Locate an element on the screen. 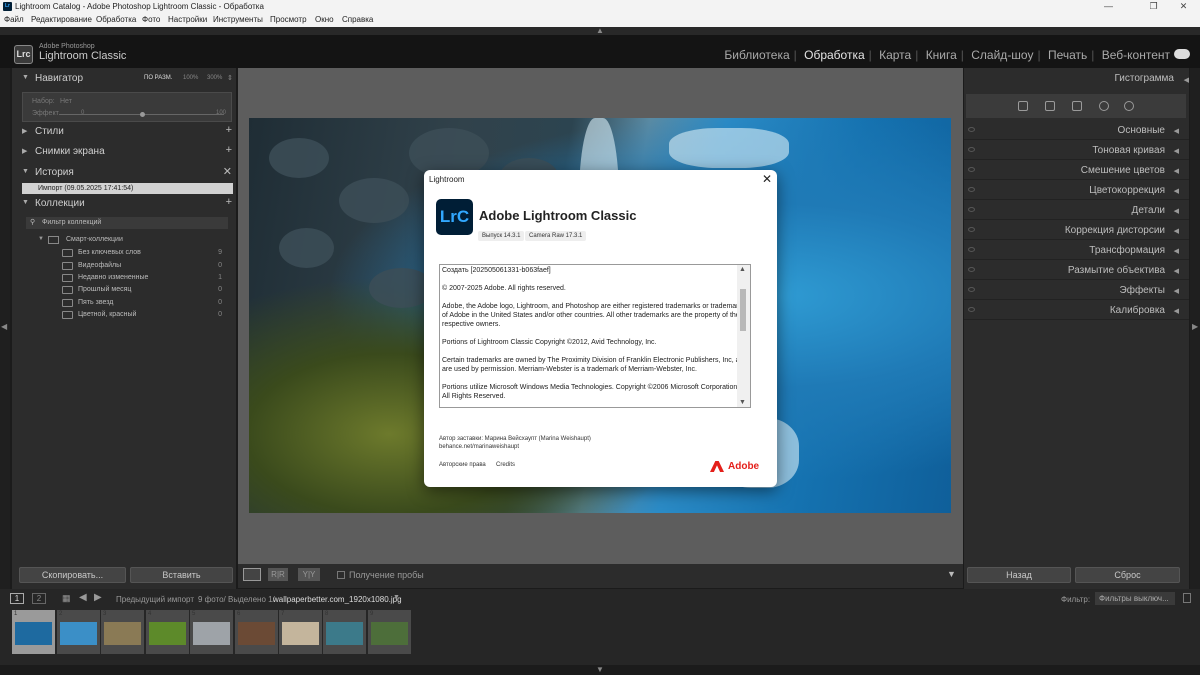 The image size is (1200, 675). module-book: Книга is located at coordinates (941, 55).